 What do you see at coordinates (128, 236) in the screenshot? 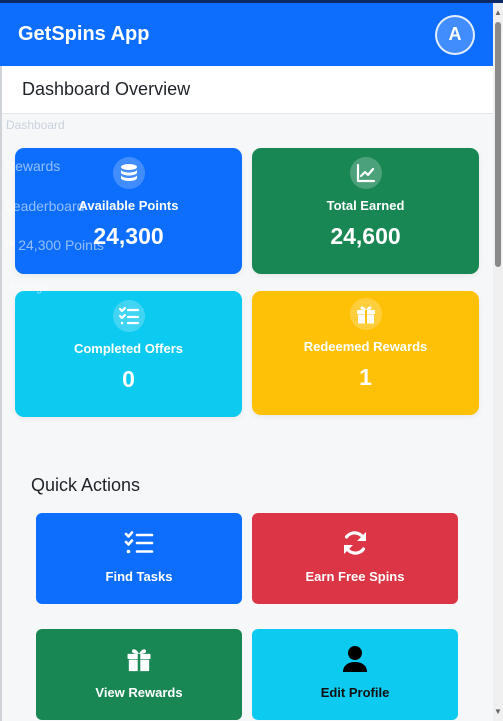
I see `stat-value: 24,300` at bounding box center [128, 236].